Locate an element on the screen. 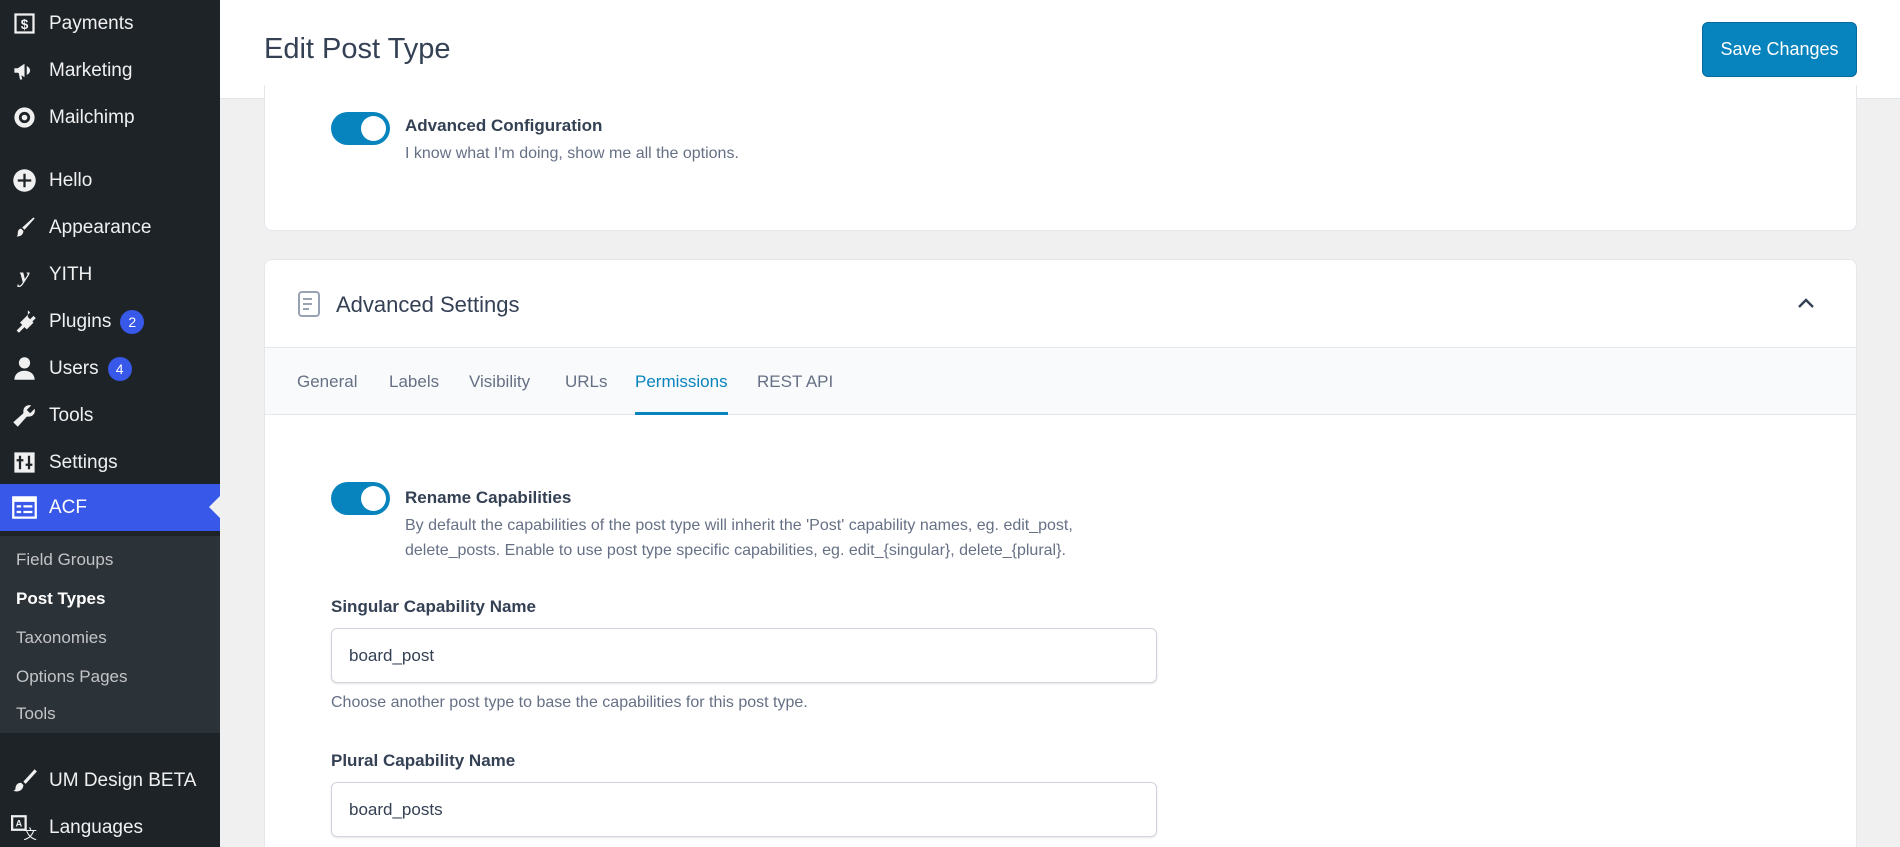 The height and width of the screenshot is (847, 1900). menu-item-payments: $ Payments is located at coordinates (110, 23).